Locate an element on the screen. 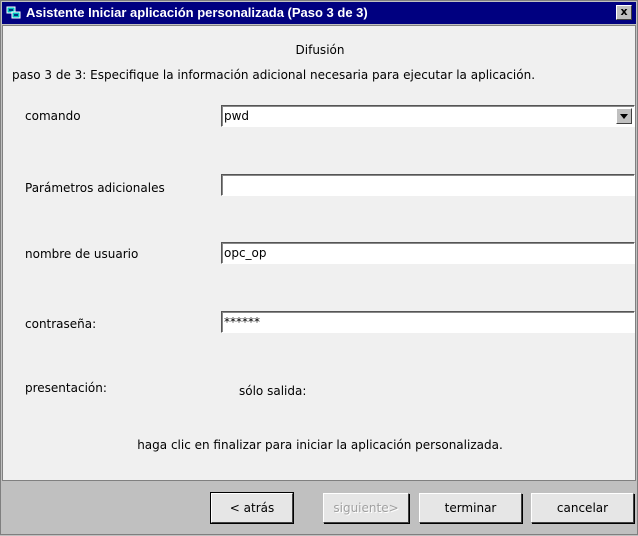  presentation-value: sólo salida: is located at coordinates (273, 391).